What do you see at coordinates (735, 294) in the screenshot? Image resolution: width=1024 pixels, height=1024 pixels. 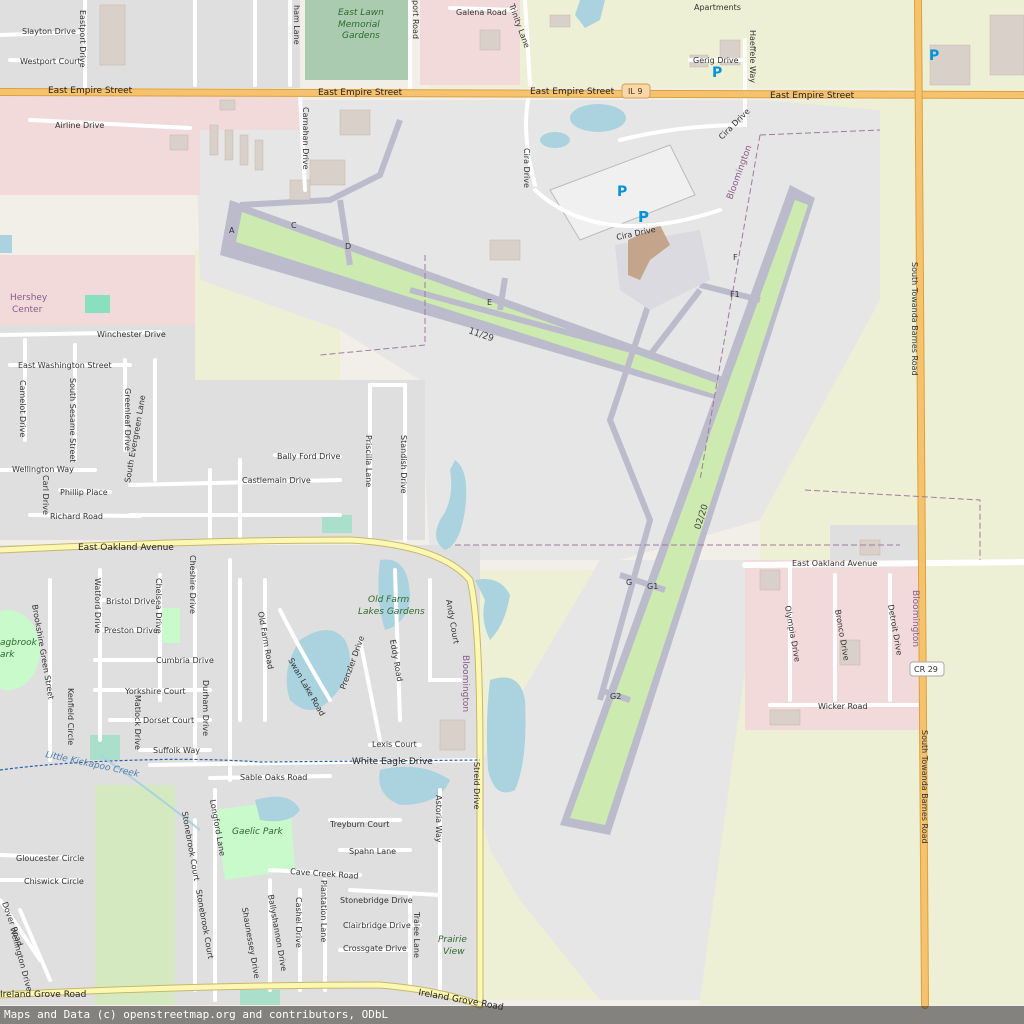 I see `label-tw-f1: F1` at bounding box center [735, 294].